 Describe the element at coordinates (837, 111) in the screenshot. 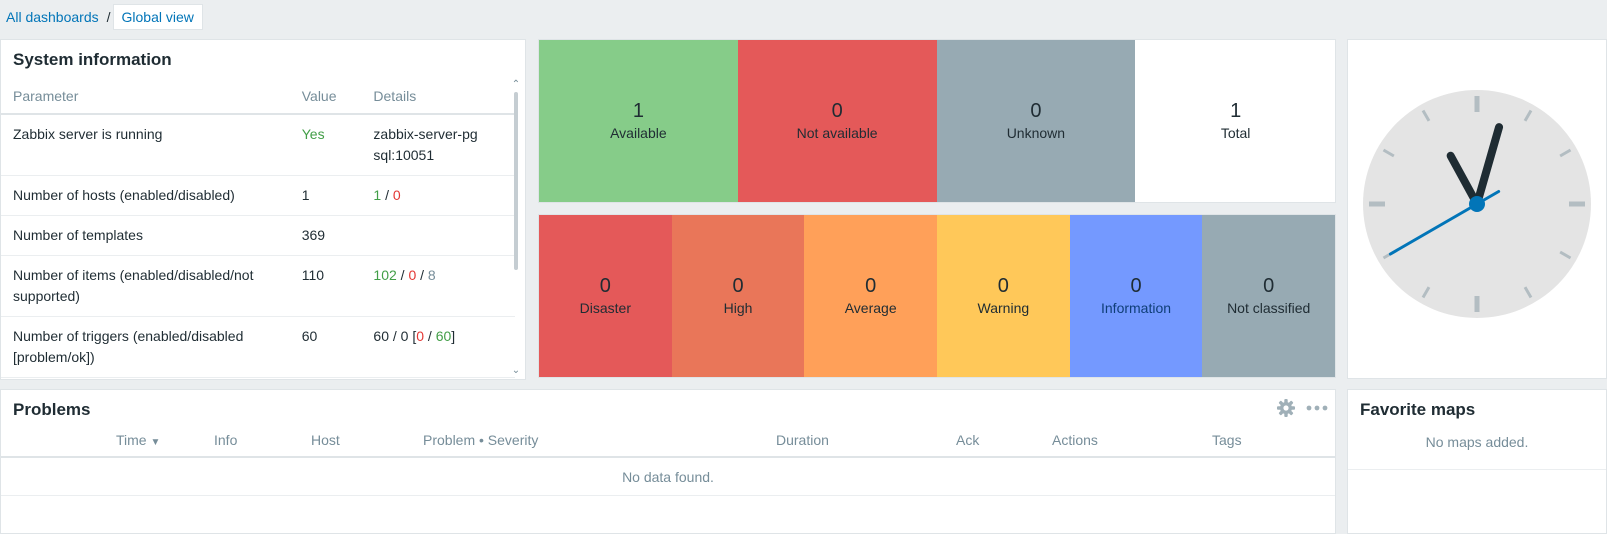

I see `host-not-available-count: 0` at that location.